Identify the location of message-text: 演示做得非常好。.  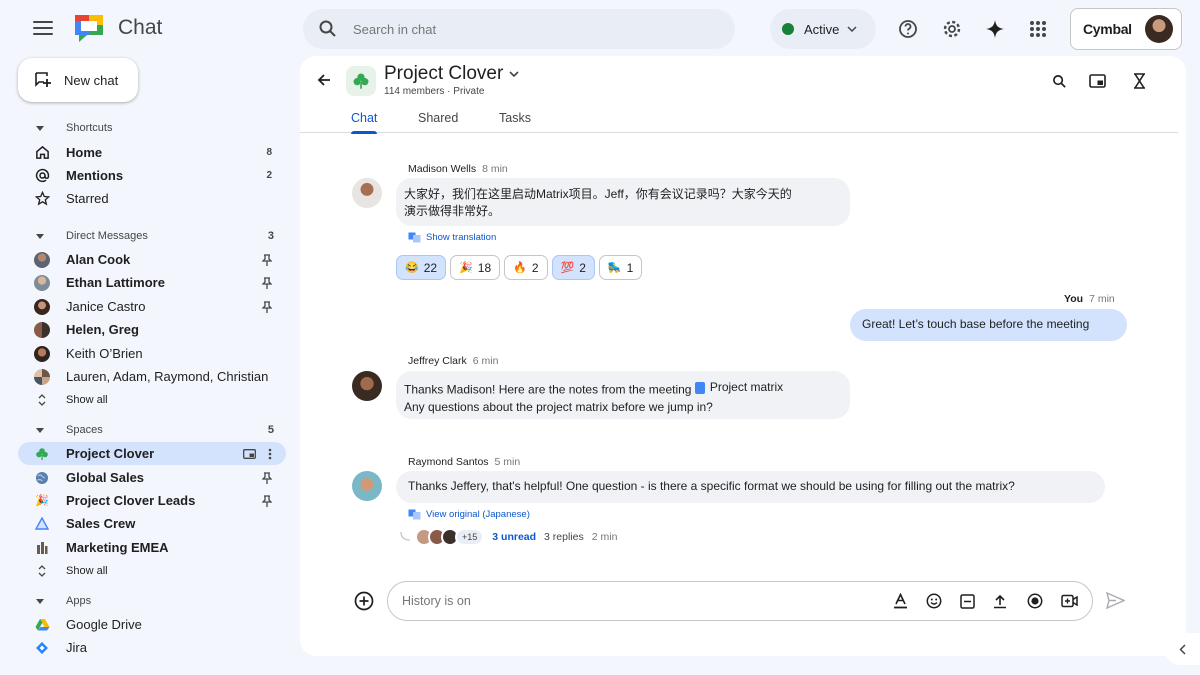
(452, 211).